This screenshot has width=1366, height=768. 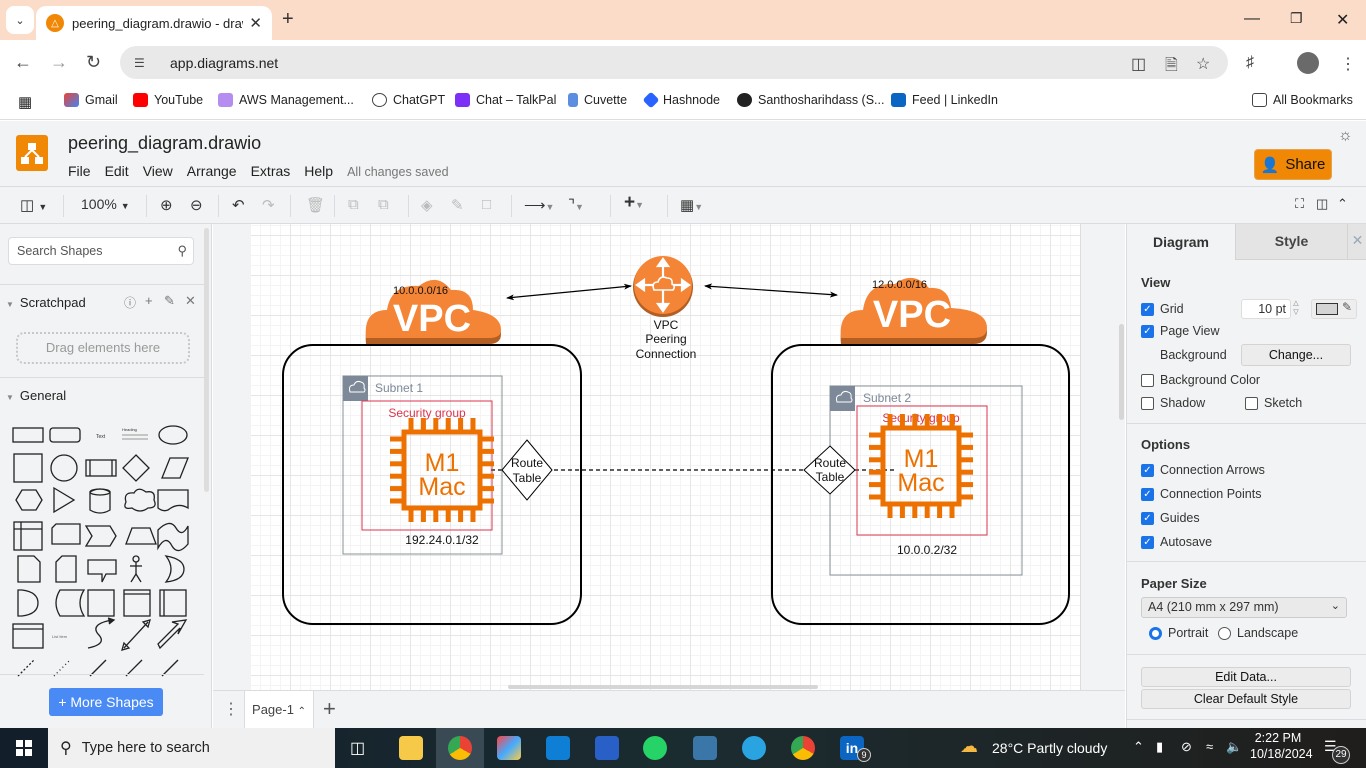 I want to click on bookmark-gmail: Gmail, so click(x=91, y=100).